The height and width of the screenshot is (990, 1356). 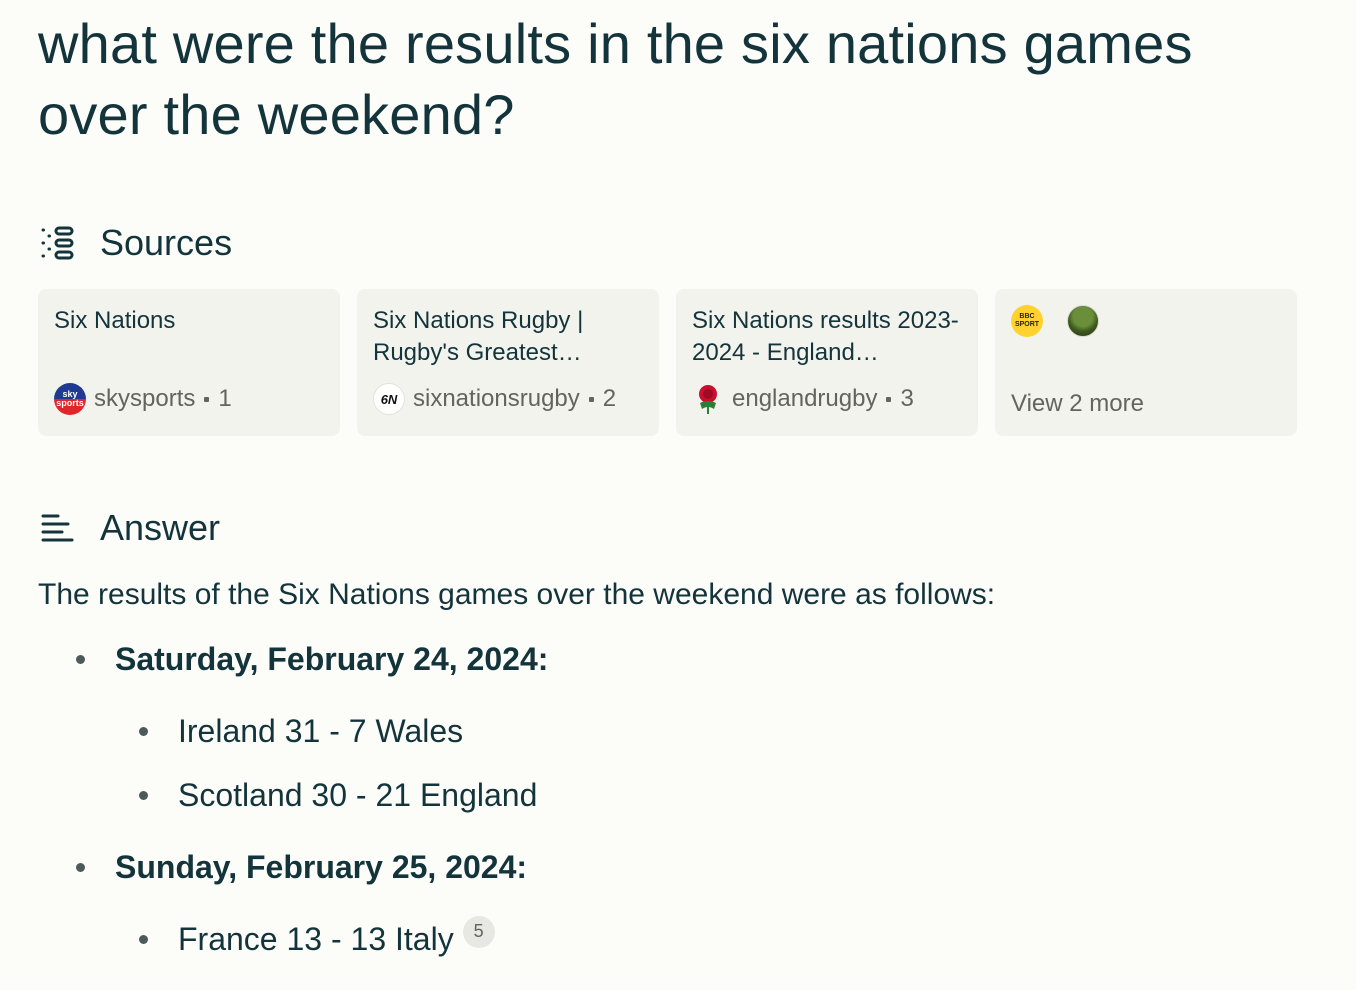 I want to click on answer-header: Answer, so click(x=130, y=528).